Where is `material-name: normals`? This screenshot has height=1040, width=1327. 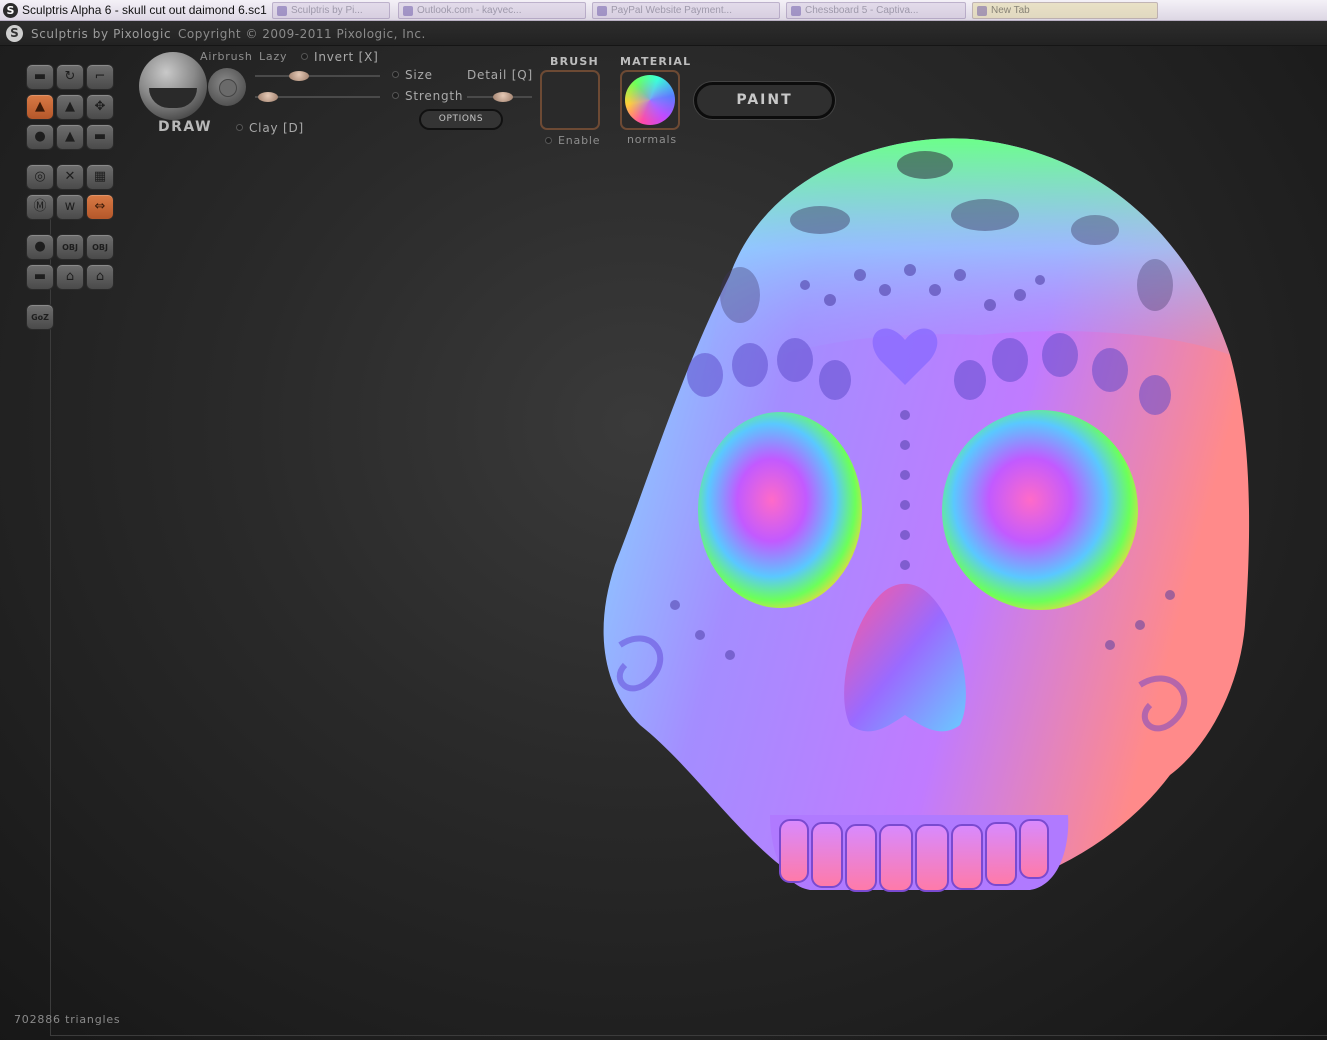 material-name: normals is located at coordinates (652, 139).